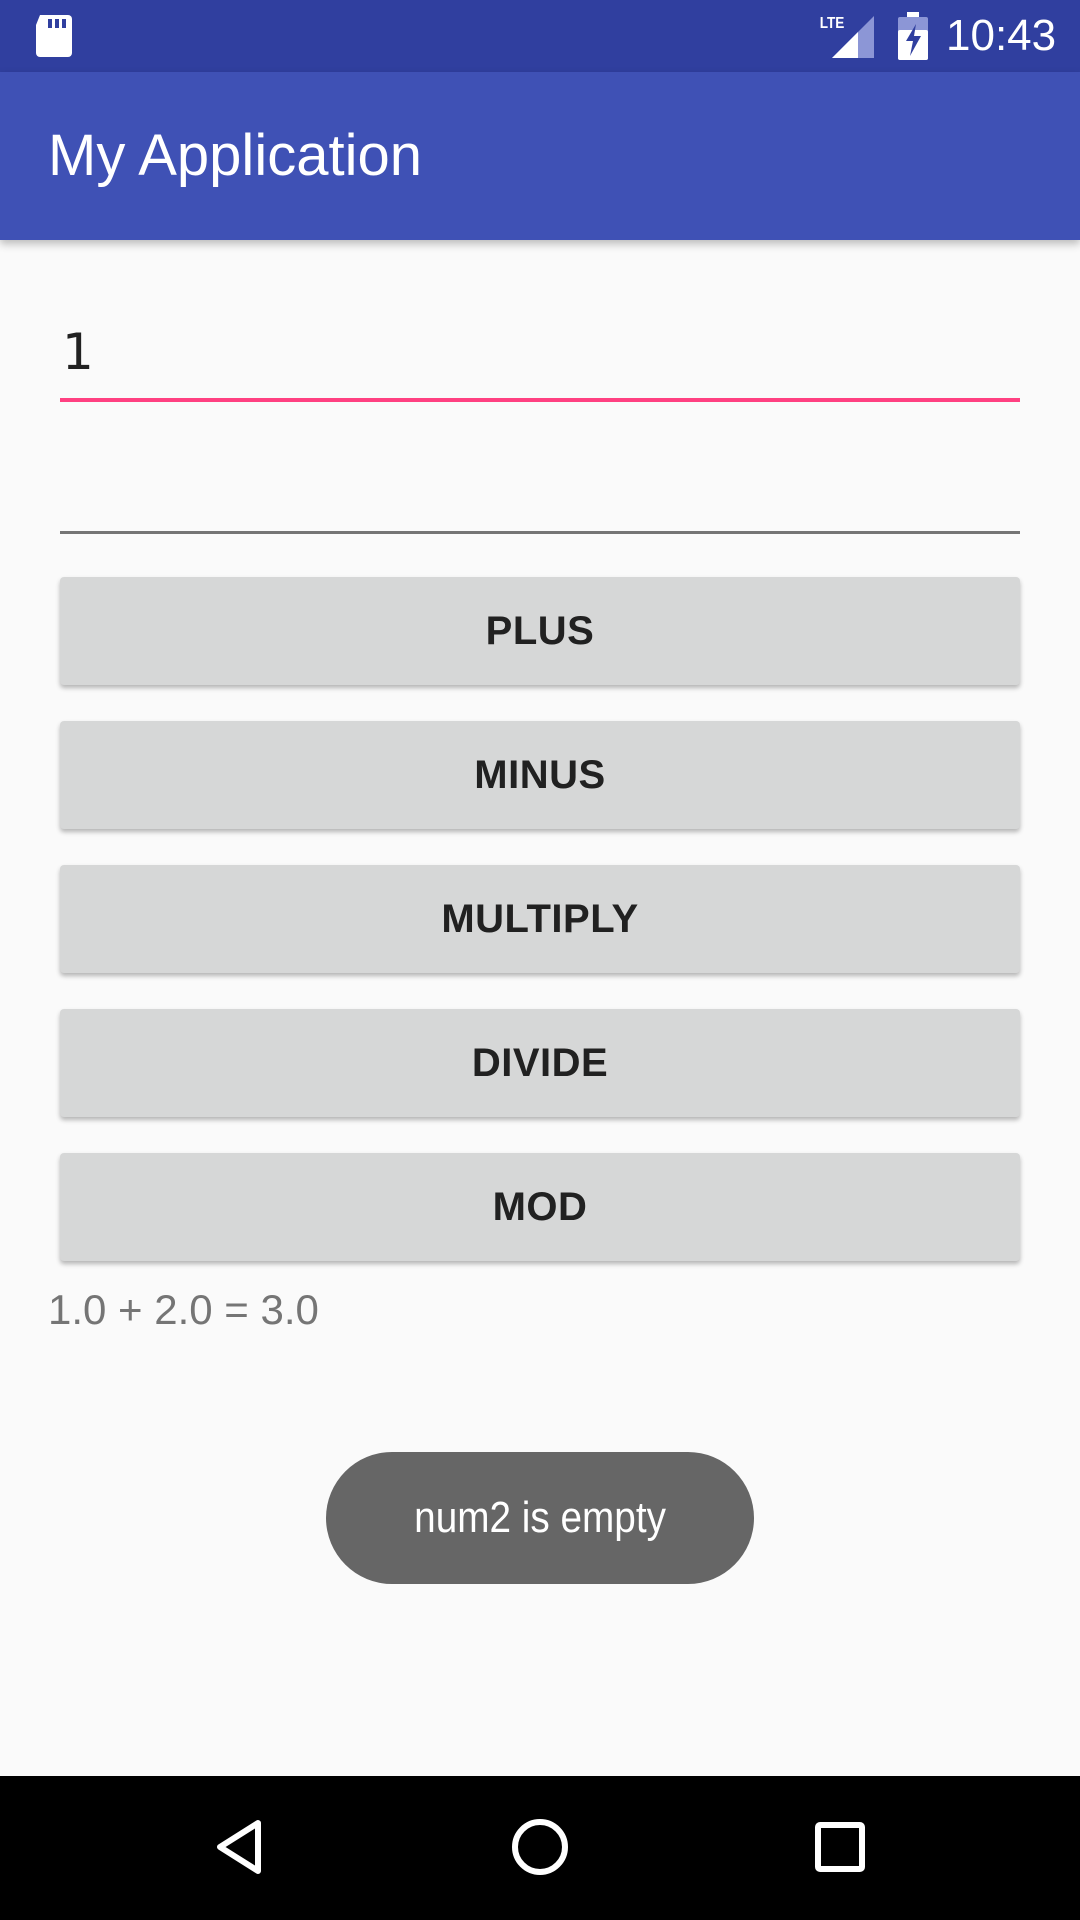 The height and width of the screenshot is (1920, 1080). What do you see at coordinates (540, 36) in the screenshot?
I see `status-bar: LTE 10:43` at bounding box center [540, 36].